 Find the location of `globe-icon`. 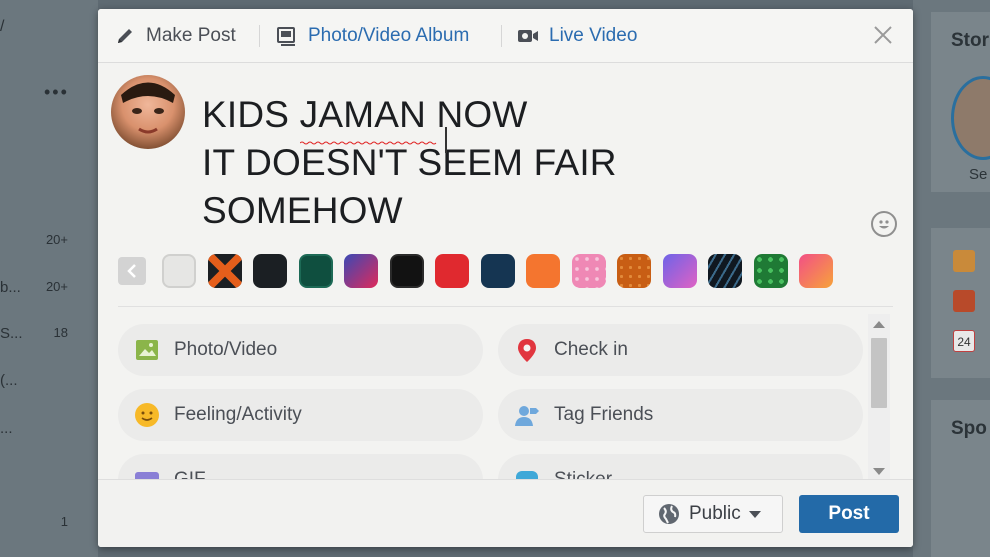

globe-icon is located at coordinates (669, 514).